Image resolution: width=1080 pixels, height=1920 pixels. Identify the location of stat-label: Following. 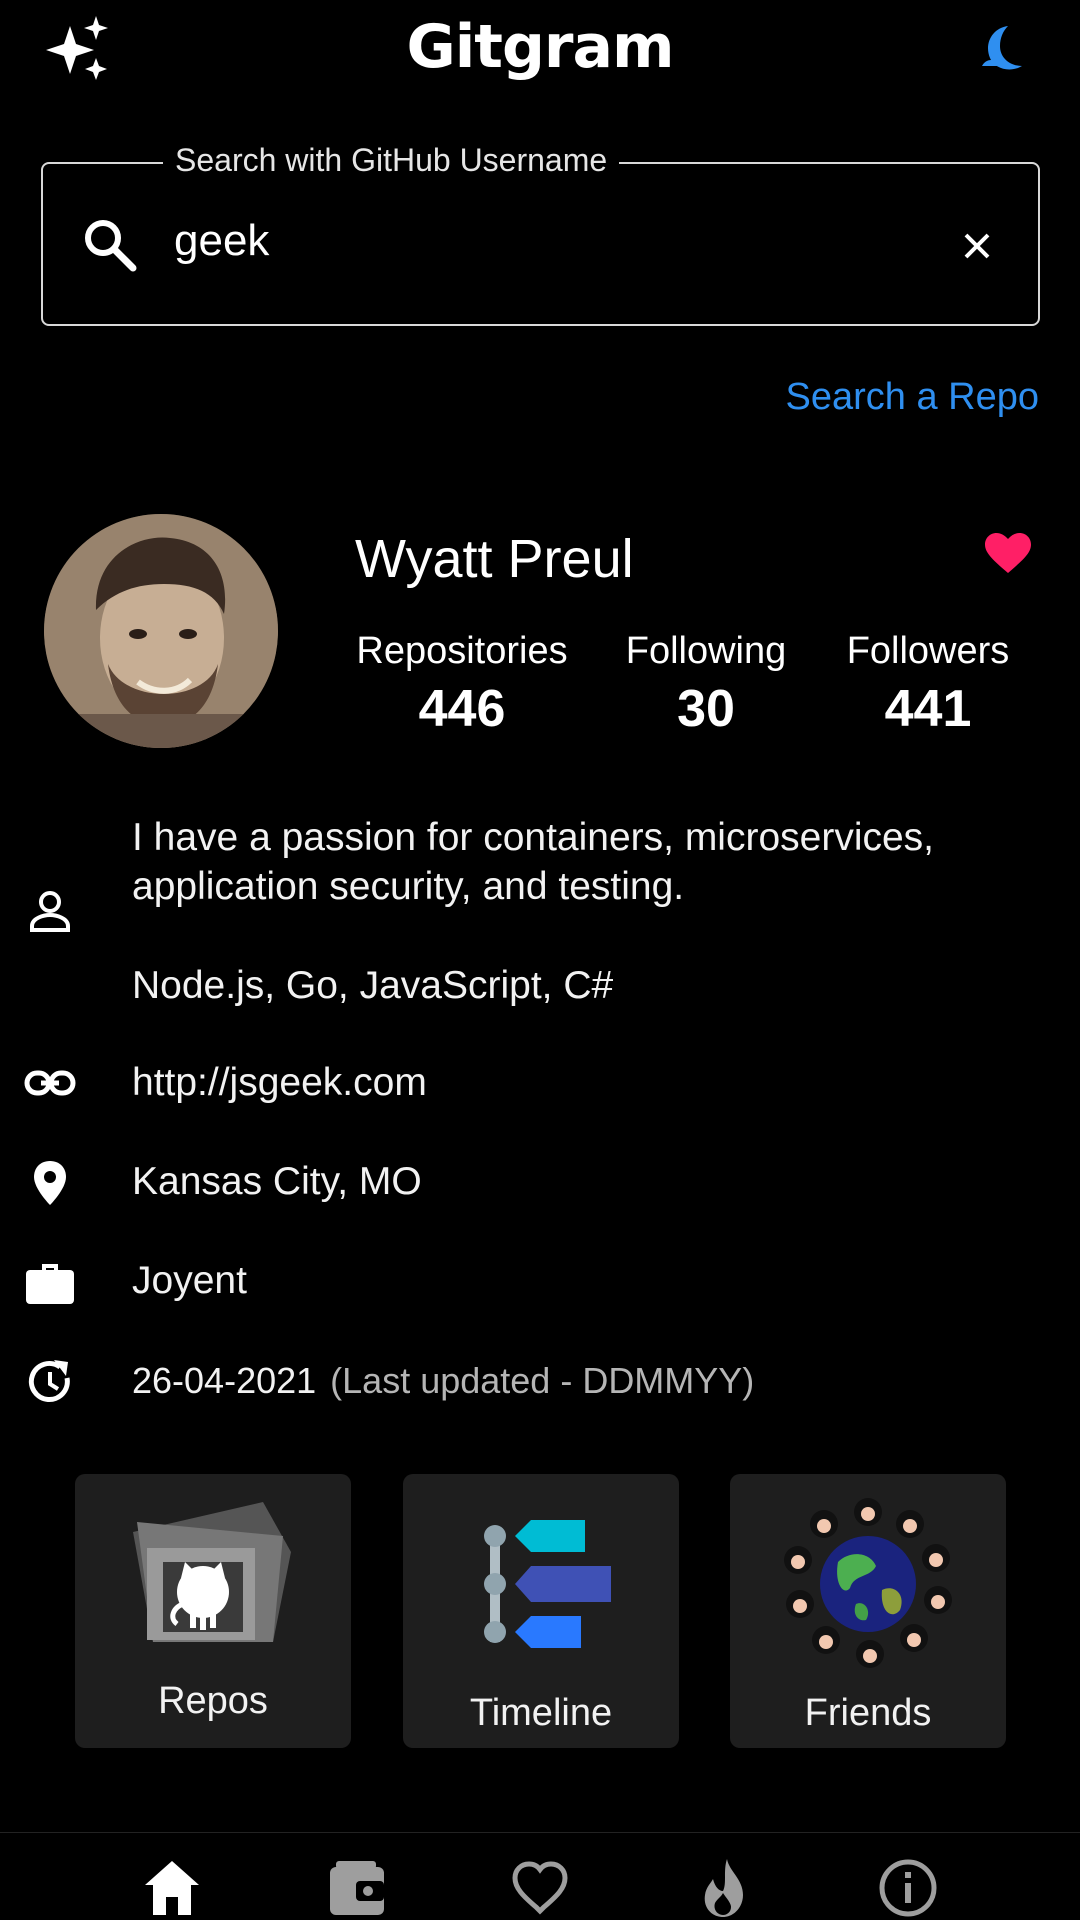
(706, 651).